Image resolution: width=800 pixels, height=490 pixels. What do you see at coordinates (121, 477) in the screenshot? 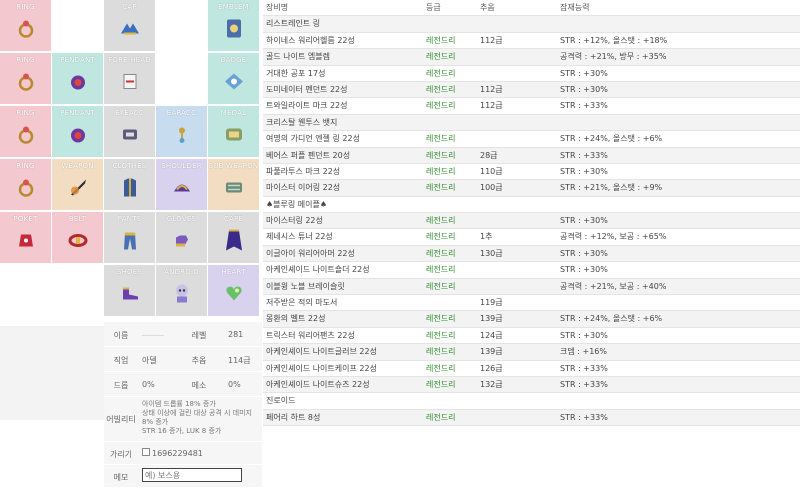
I see `memo-label: 메모` at bounding box center [121, 477].